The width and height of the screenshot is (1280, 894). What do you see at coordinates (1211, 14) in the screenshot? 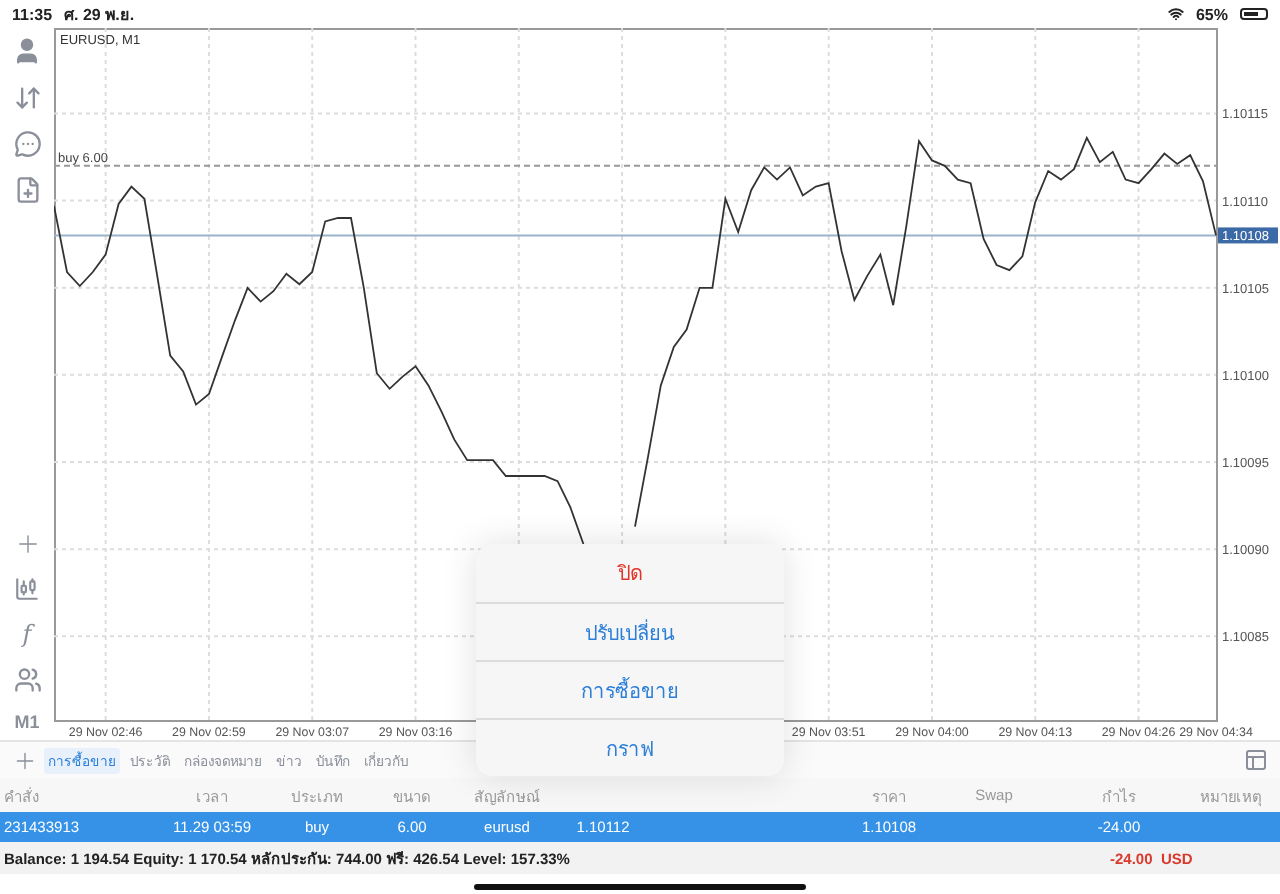
I see `battery-percent: 65%` at bounding box center [1211, 14].